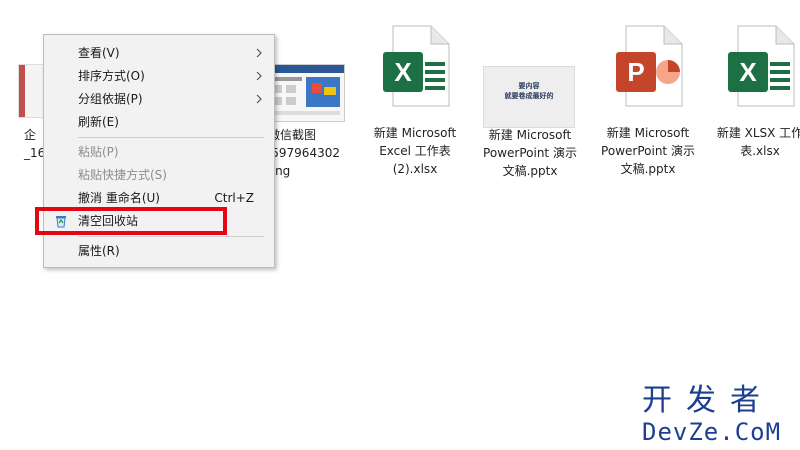  What do you see at coordinates (712, 432) in the screenshot?
I see `watermark-en: DevZe.CoM` at bounding box center [712, 432].